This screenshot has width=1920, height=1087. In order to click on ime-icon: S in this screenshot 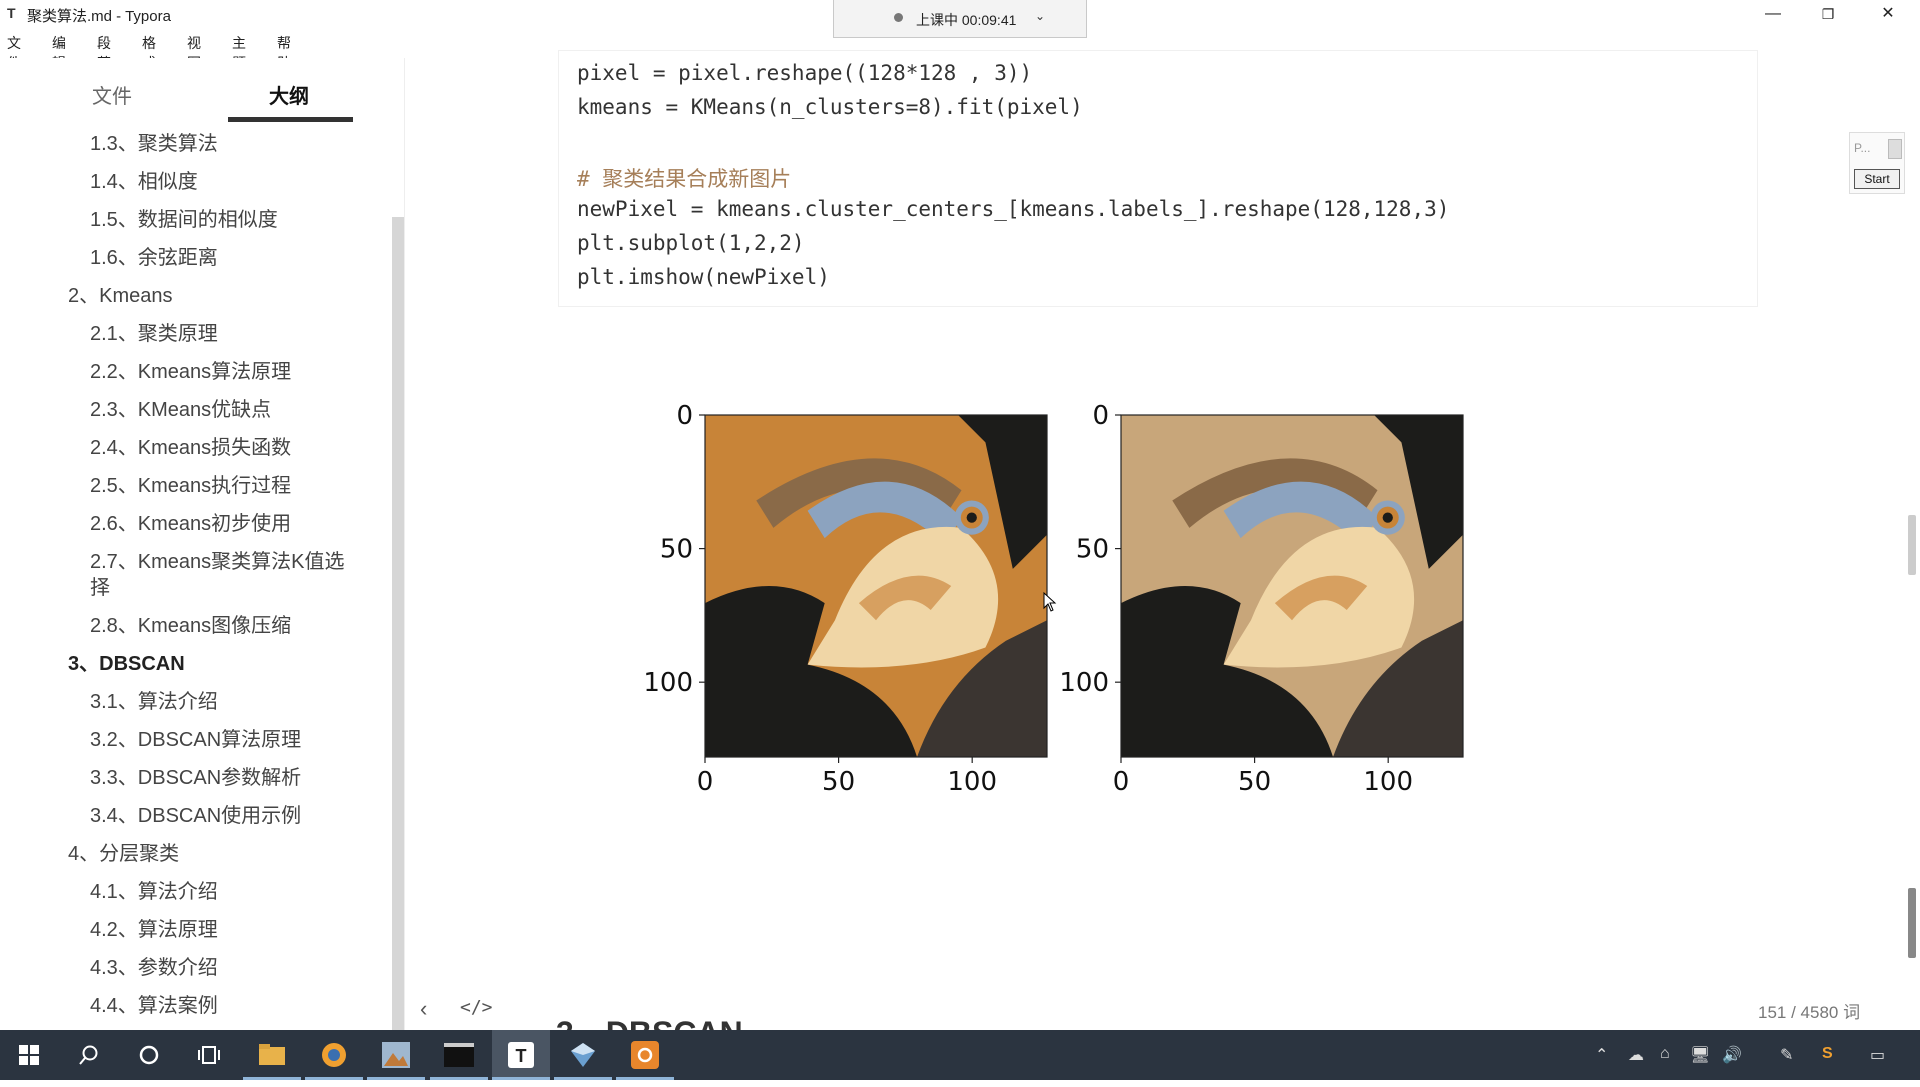, I will do `click(1827, 1054)`.